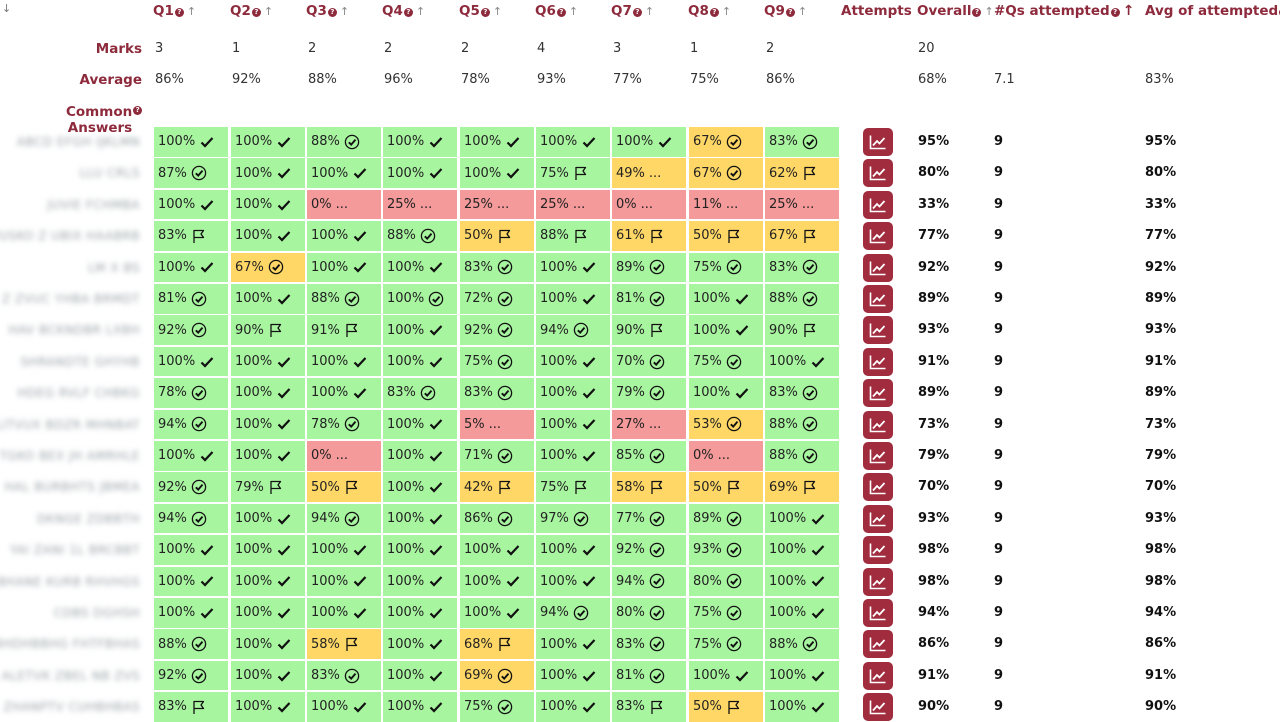 The image size is (1280, 722). What do you see at coordinates (1212, 11) in the screenshot?
I see `column-header-avg-attempted: Avg of attempted?` at bounding box center [1212, 11].